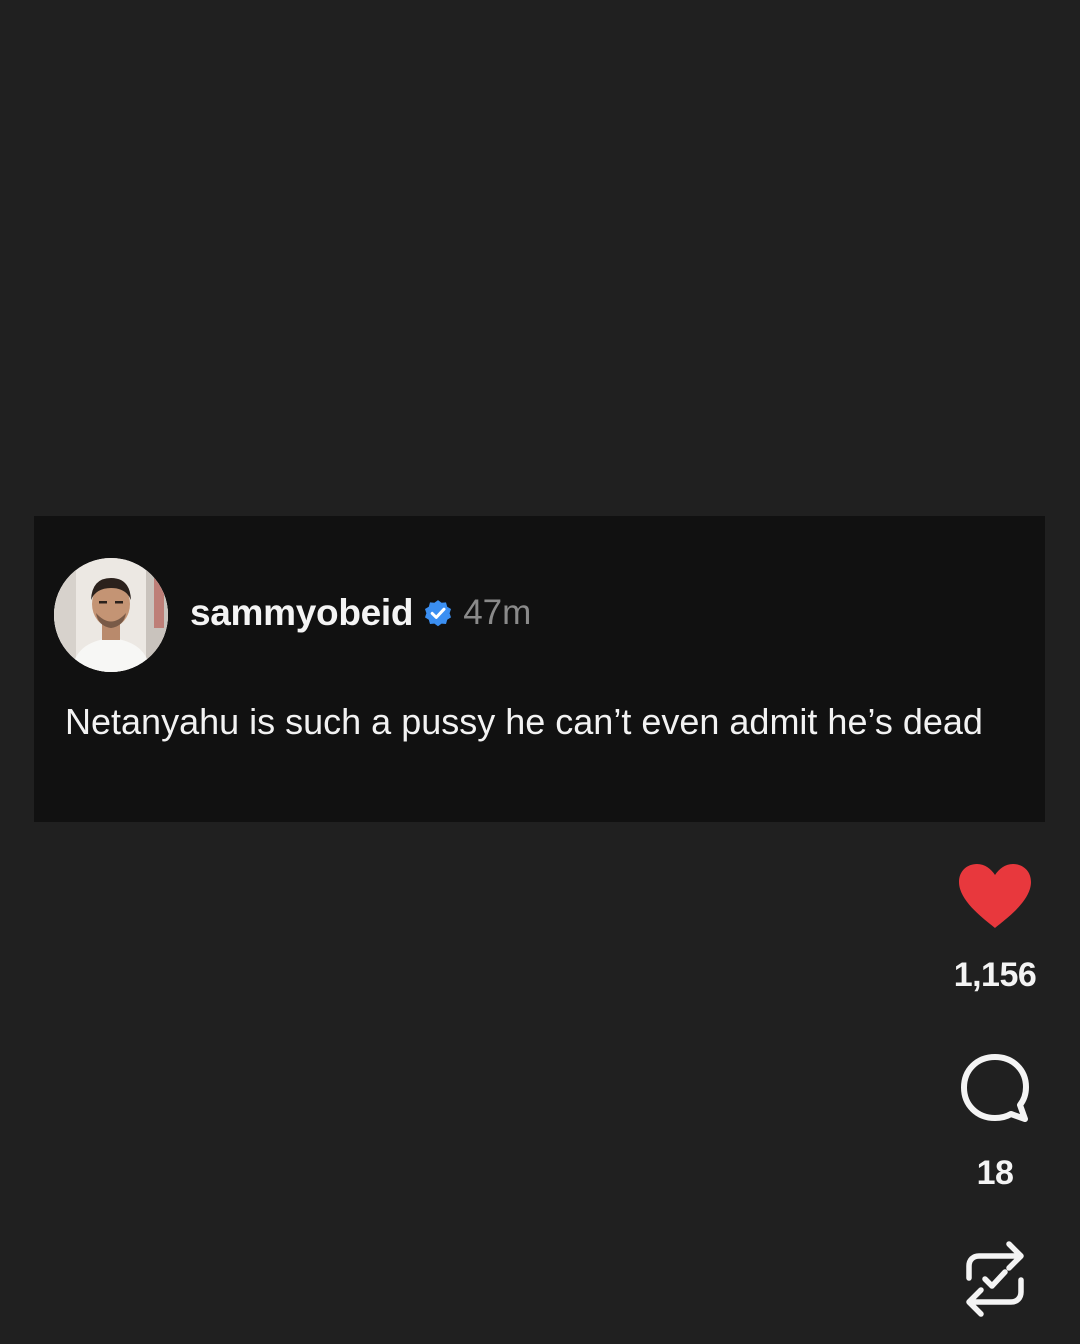 The image size is (1080, 1344). I want to click on verified-badge-icon, so click(438, 613).